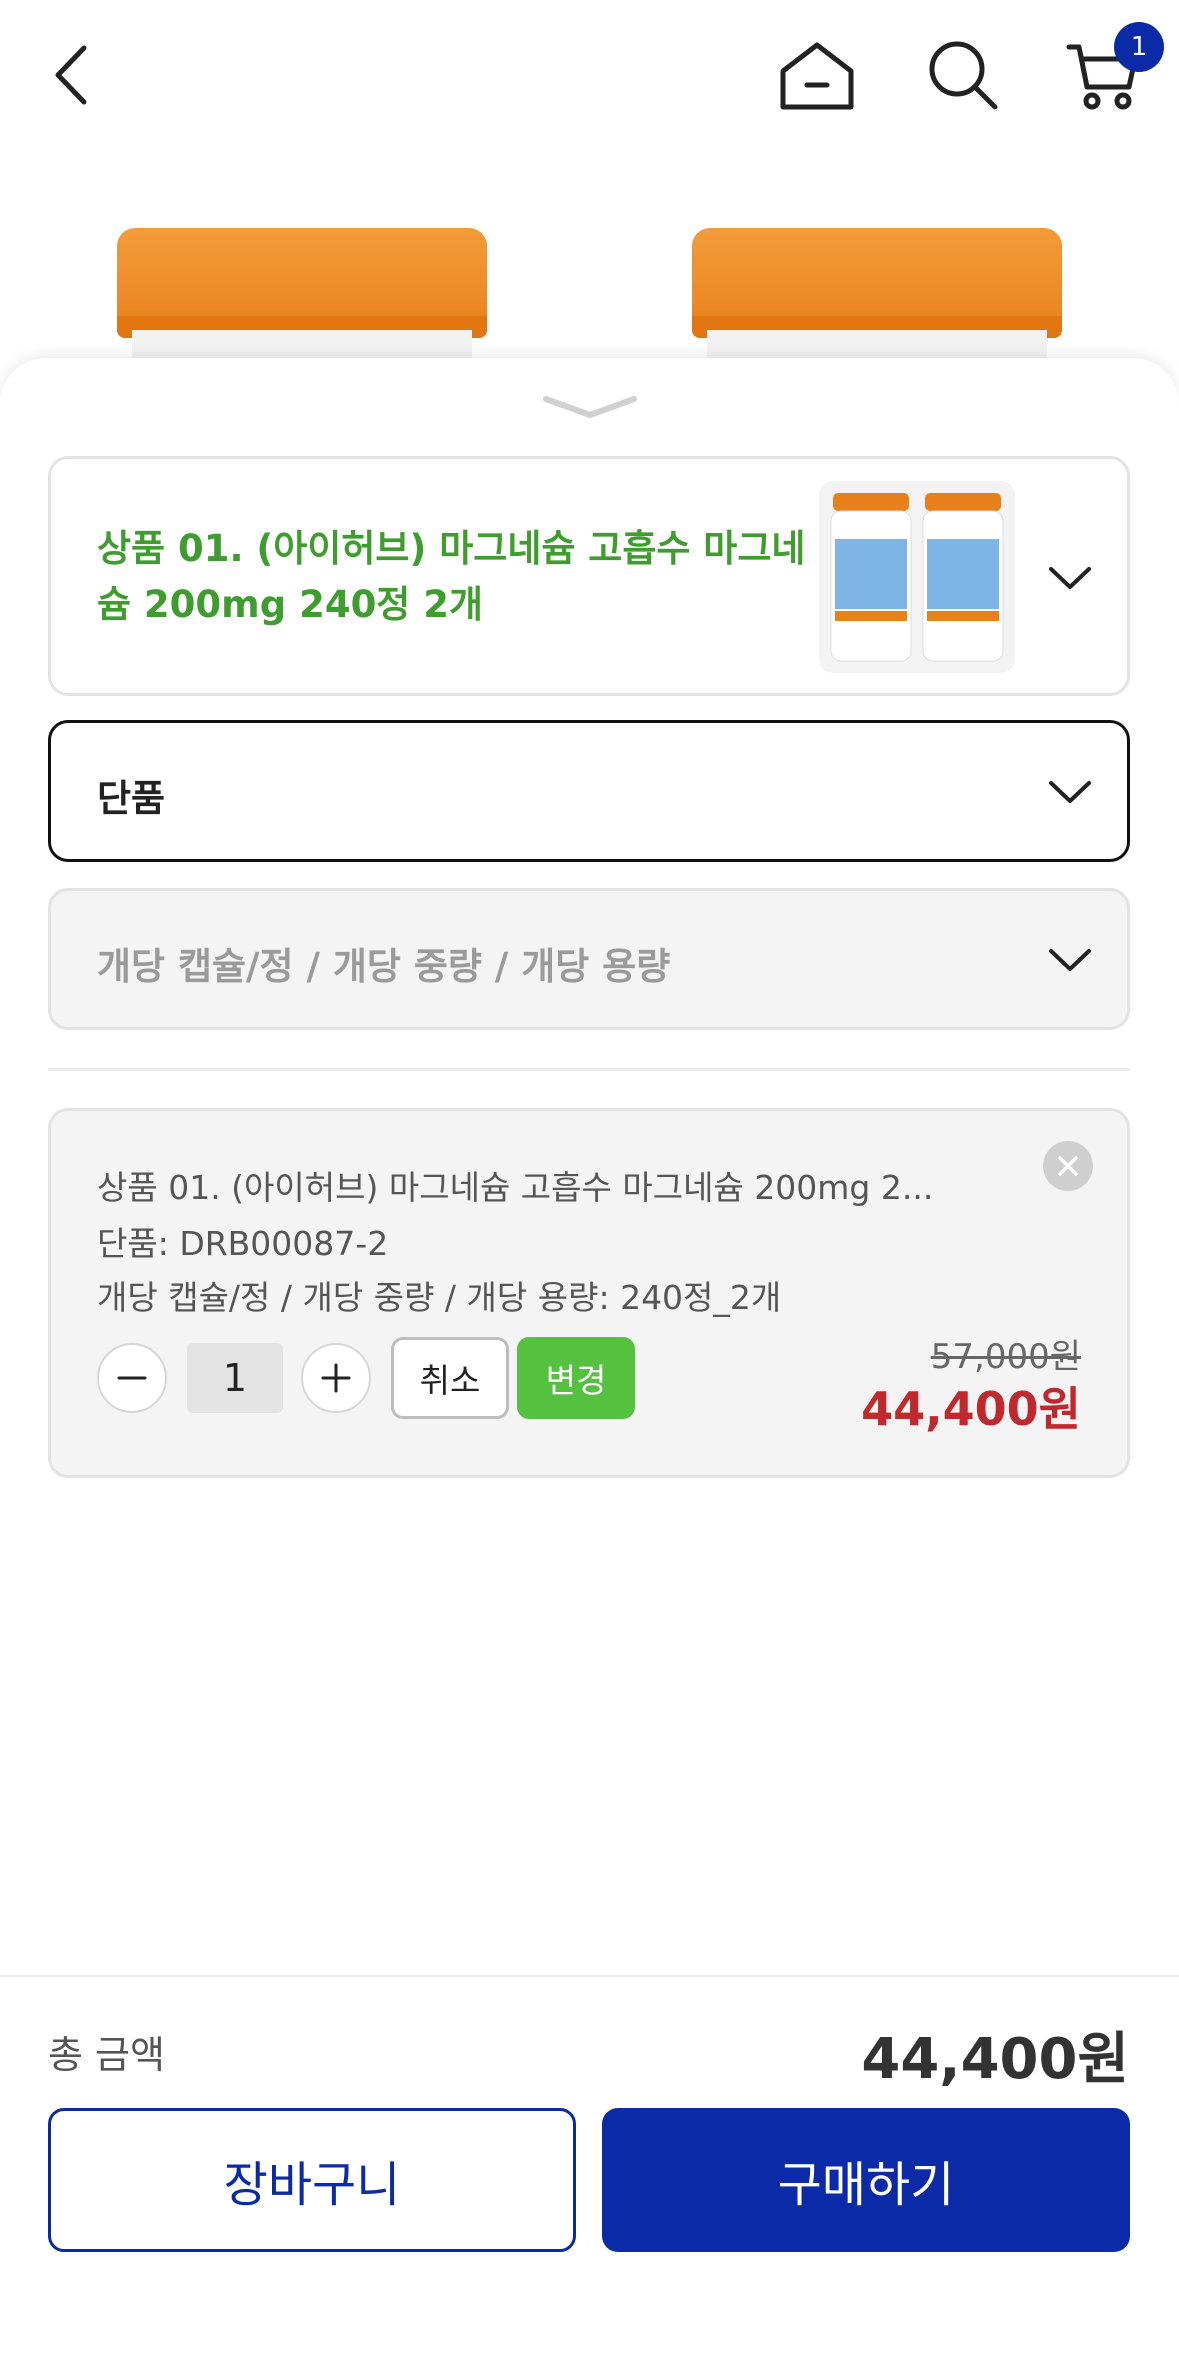  I want to click on option2-select: 개당 캡슐/정 / 개당 중량 / 개당 용량, so click(589, 959).